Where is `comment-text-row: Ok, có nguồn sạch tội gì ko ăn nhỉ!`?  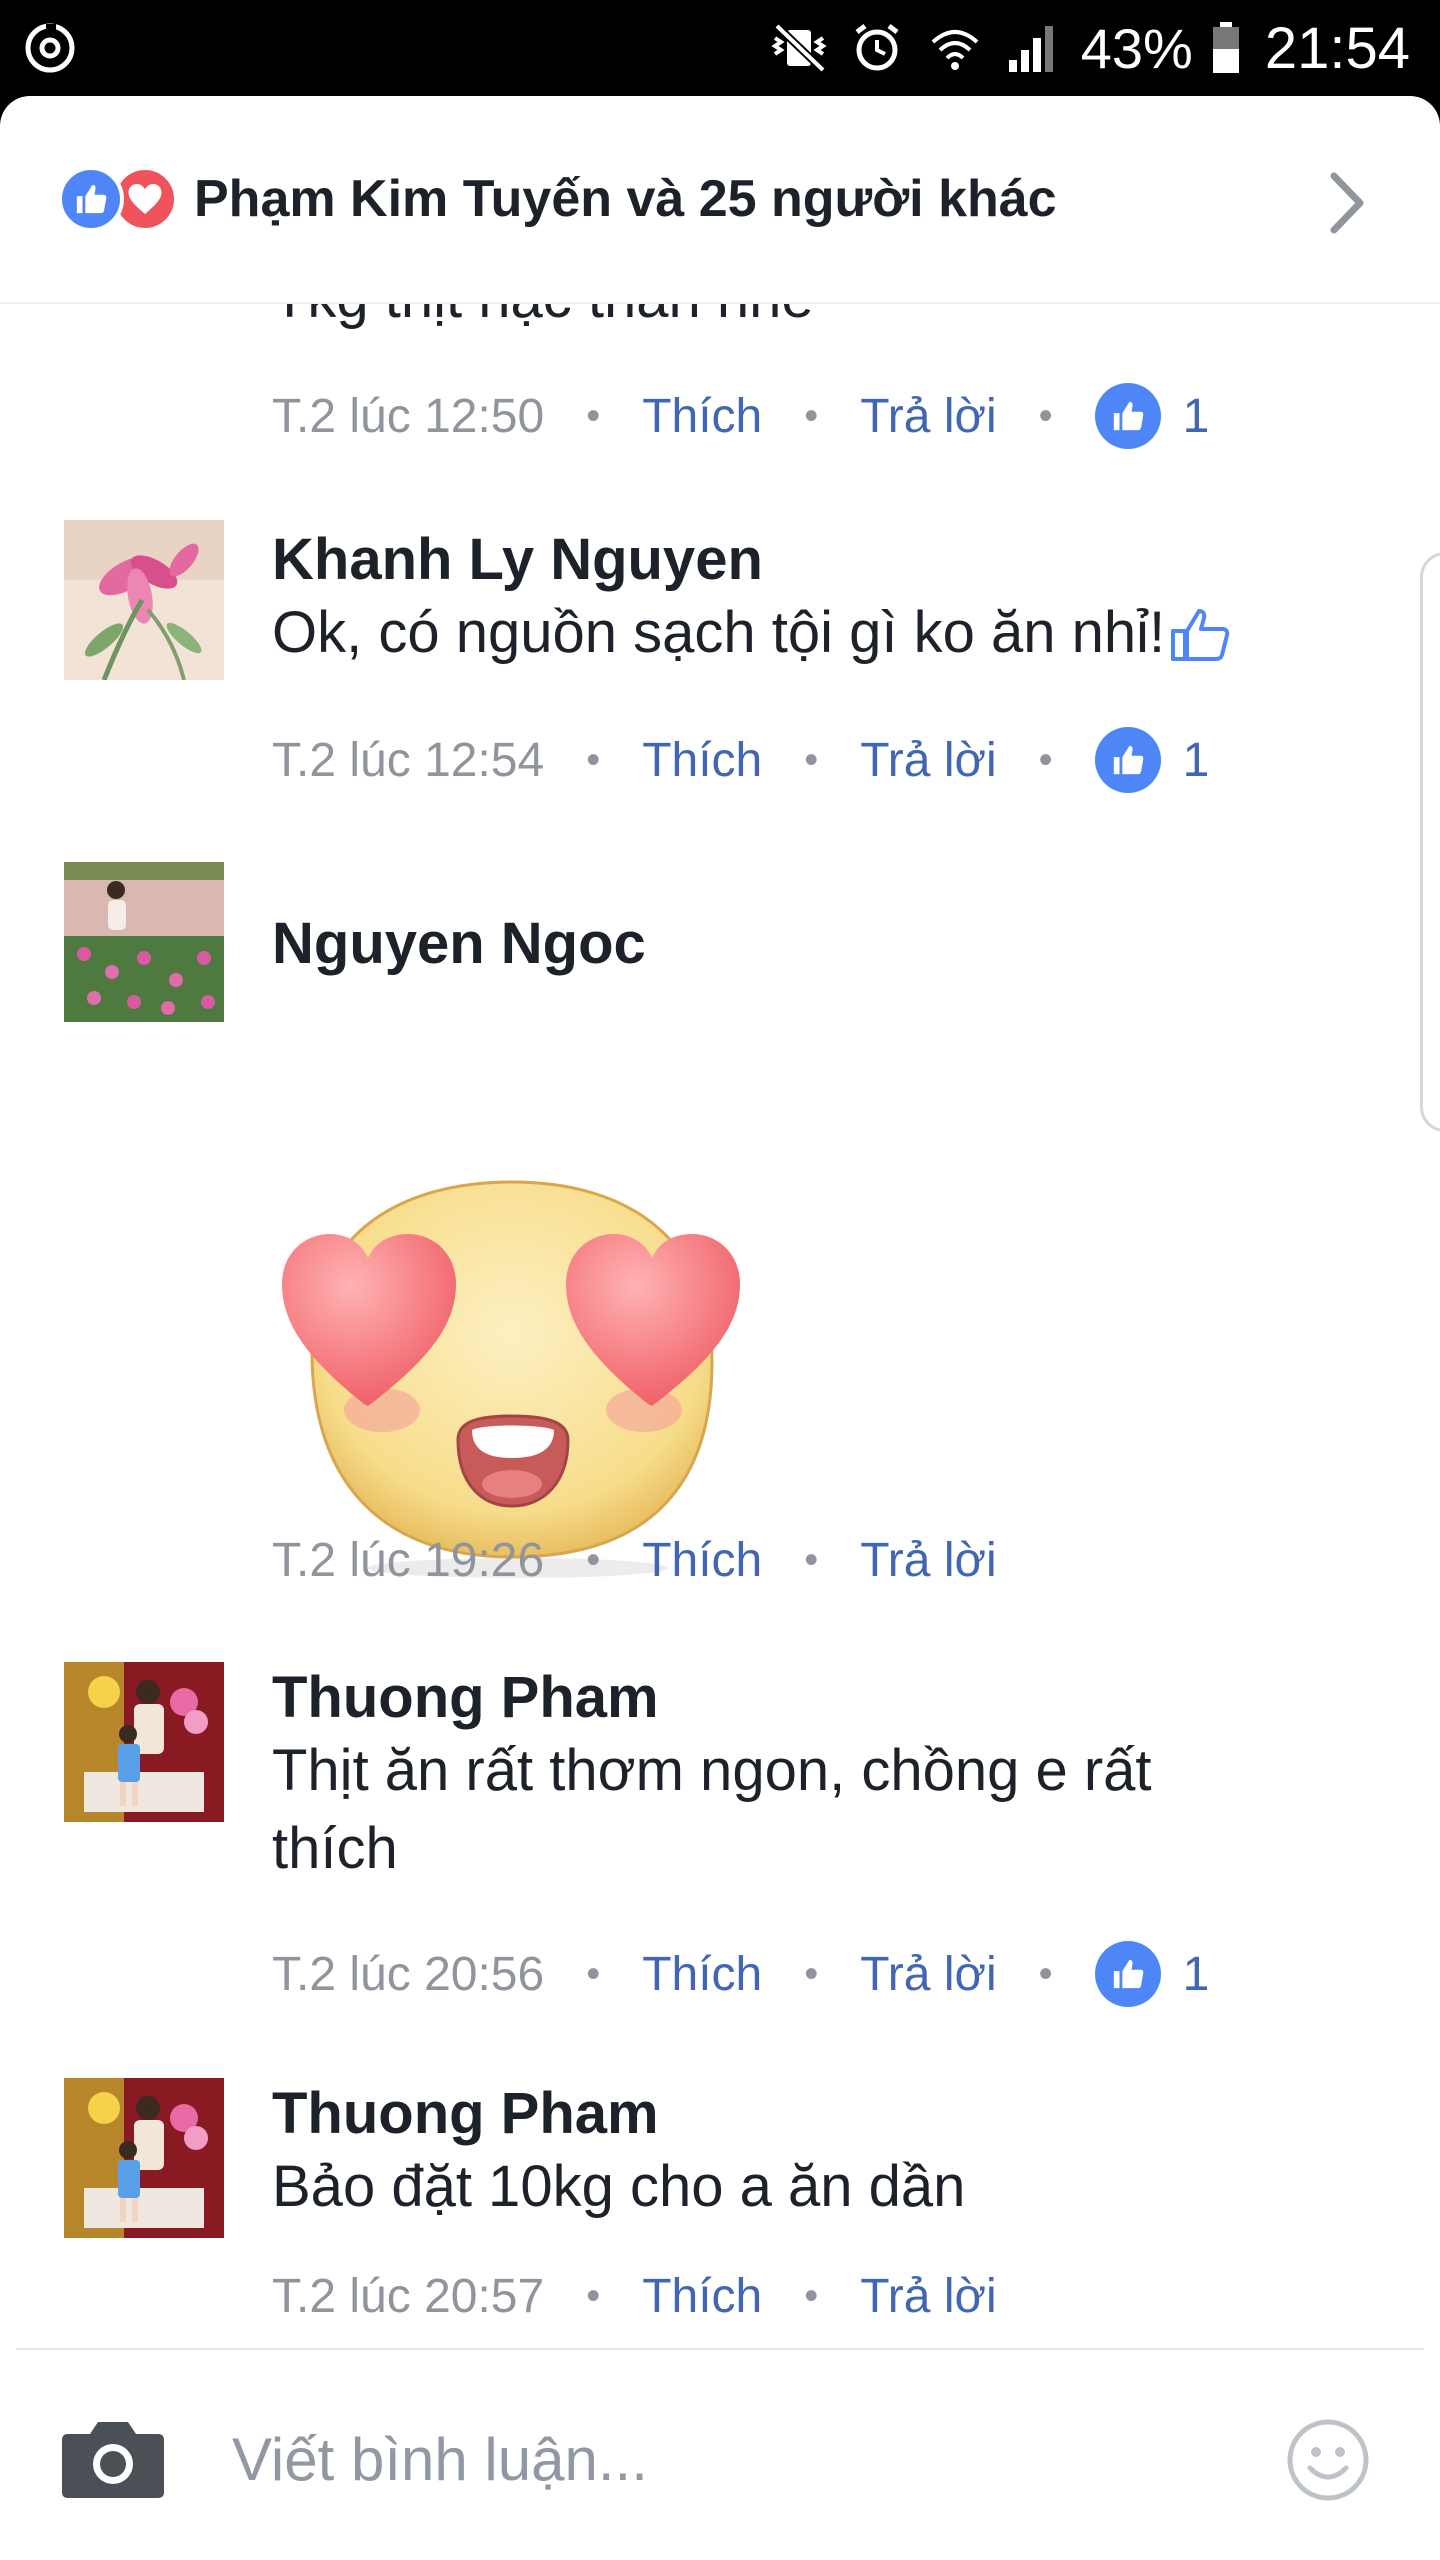 comment-text-row: Ok, có nguồn sạch tội gì ko ăn nhỉ! is located at coordinates (752, 633).